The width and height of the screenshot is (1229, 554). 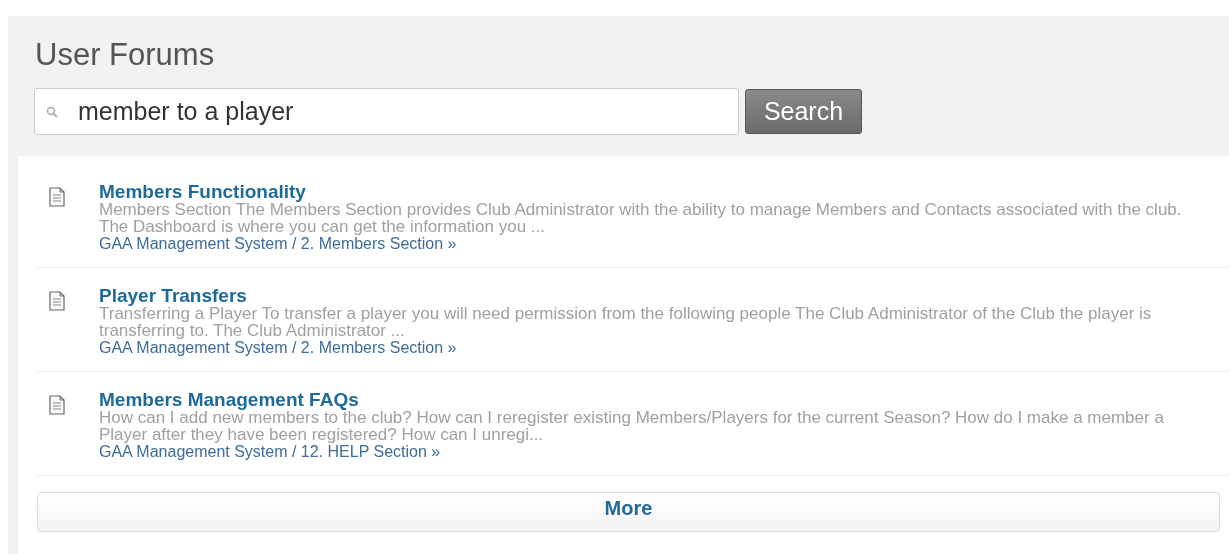 I want to click on page-title: User Forums, so click(x=125, y=55).